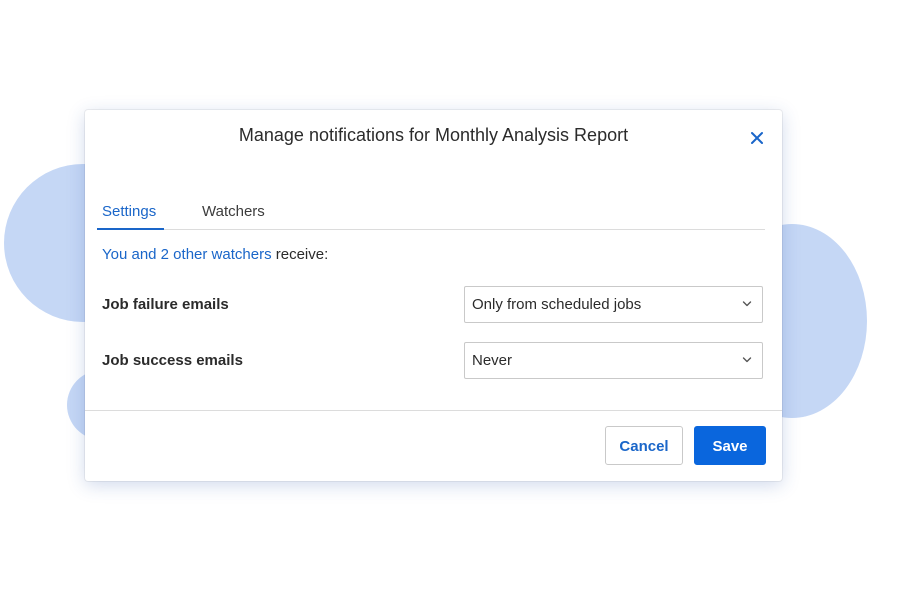 This screenshot has height=600, width=913. I want to click on tab-settings: Settings, so click(131, 216).